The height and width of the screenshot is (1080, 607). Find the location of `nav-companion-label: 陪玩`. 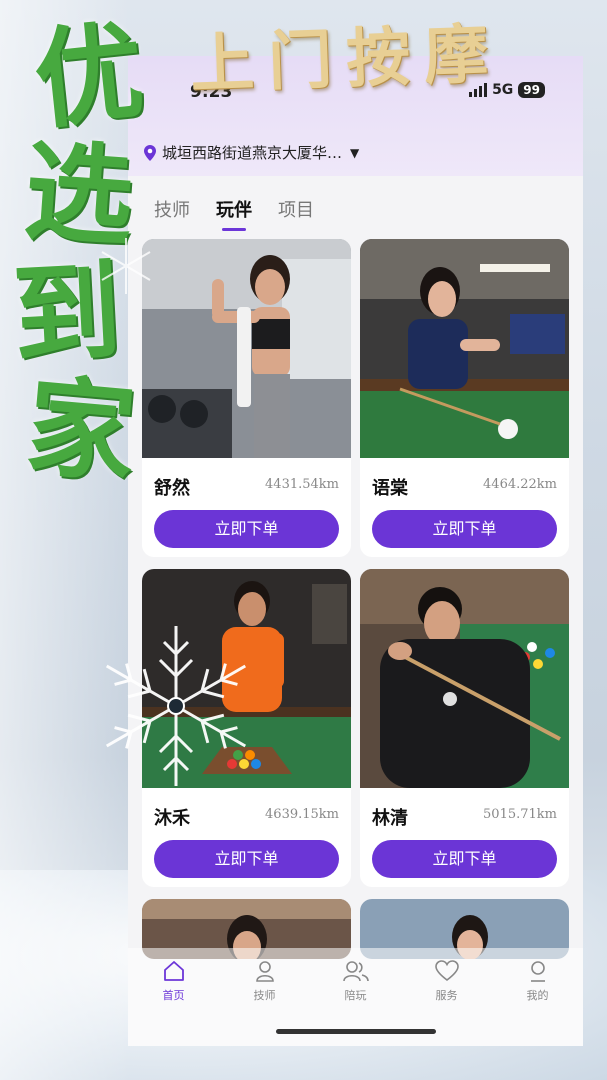

nav-companion-label: 陪玩 is located at coordinates (355, 995).